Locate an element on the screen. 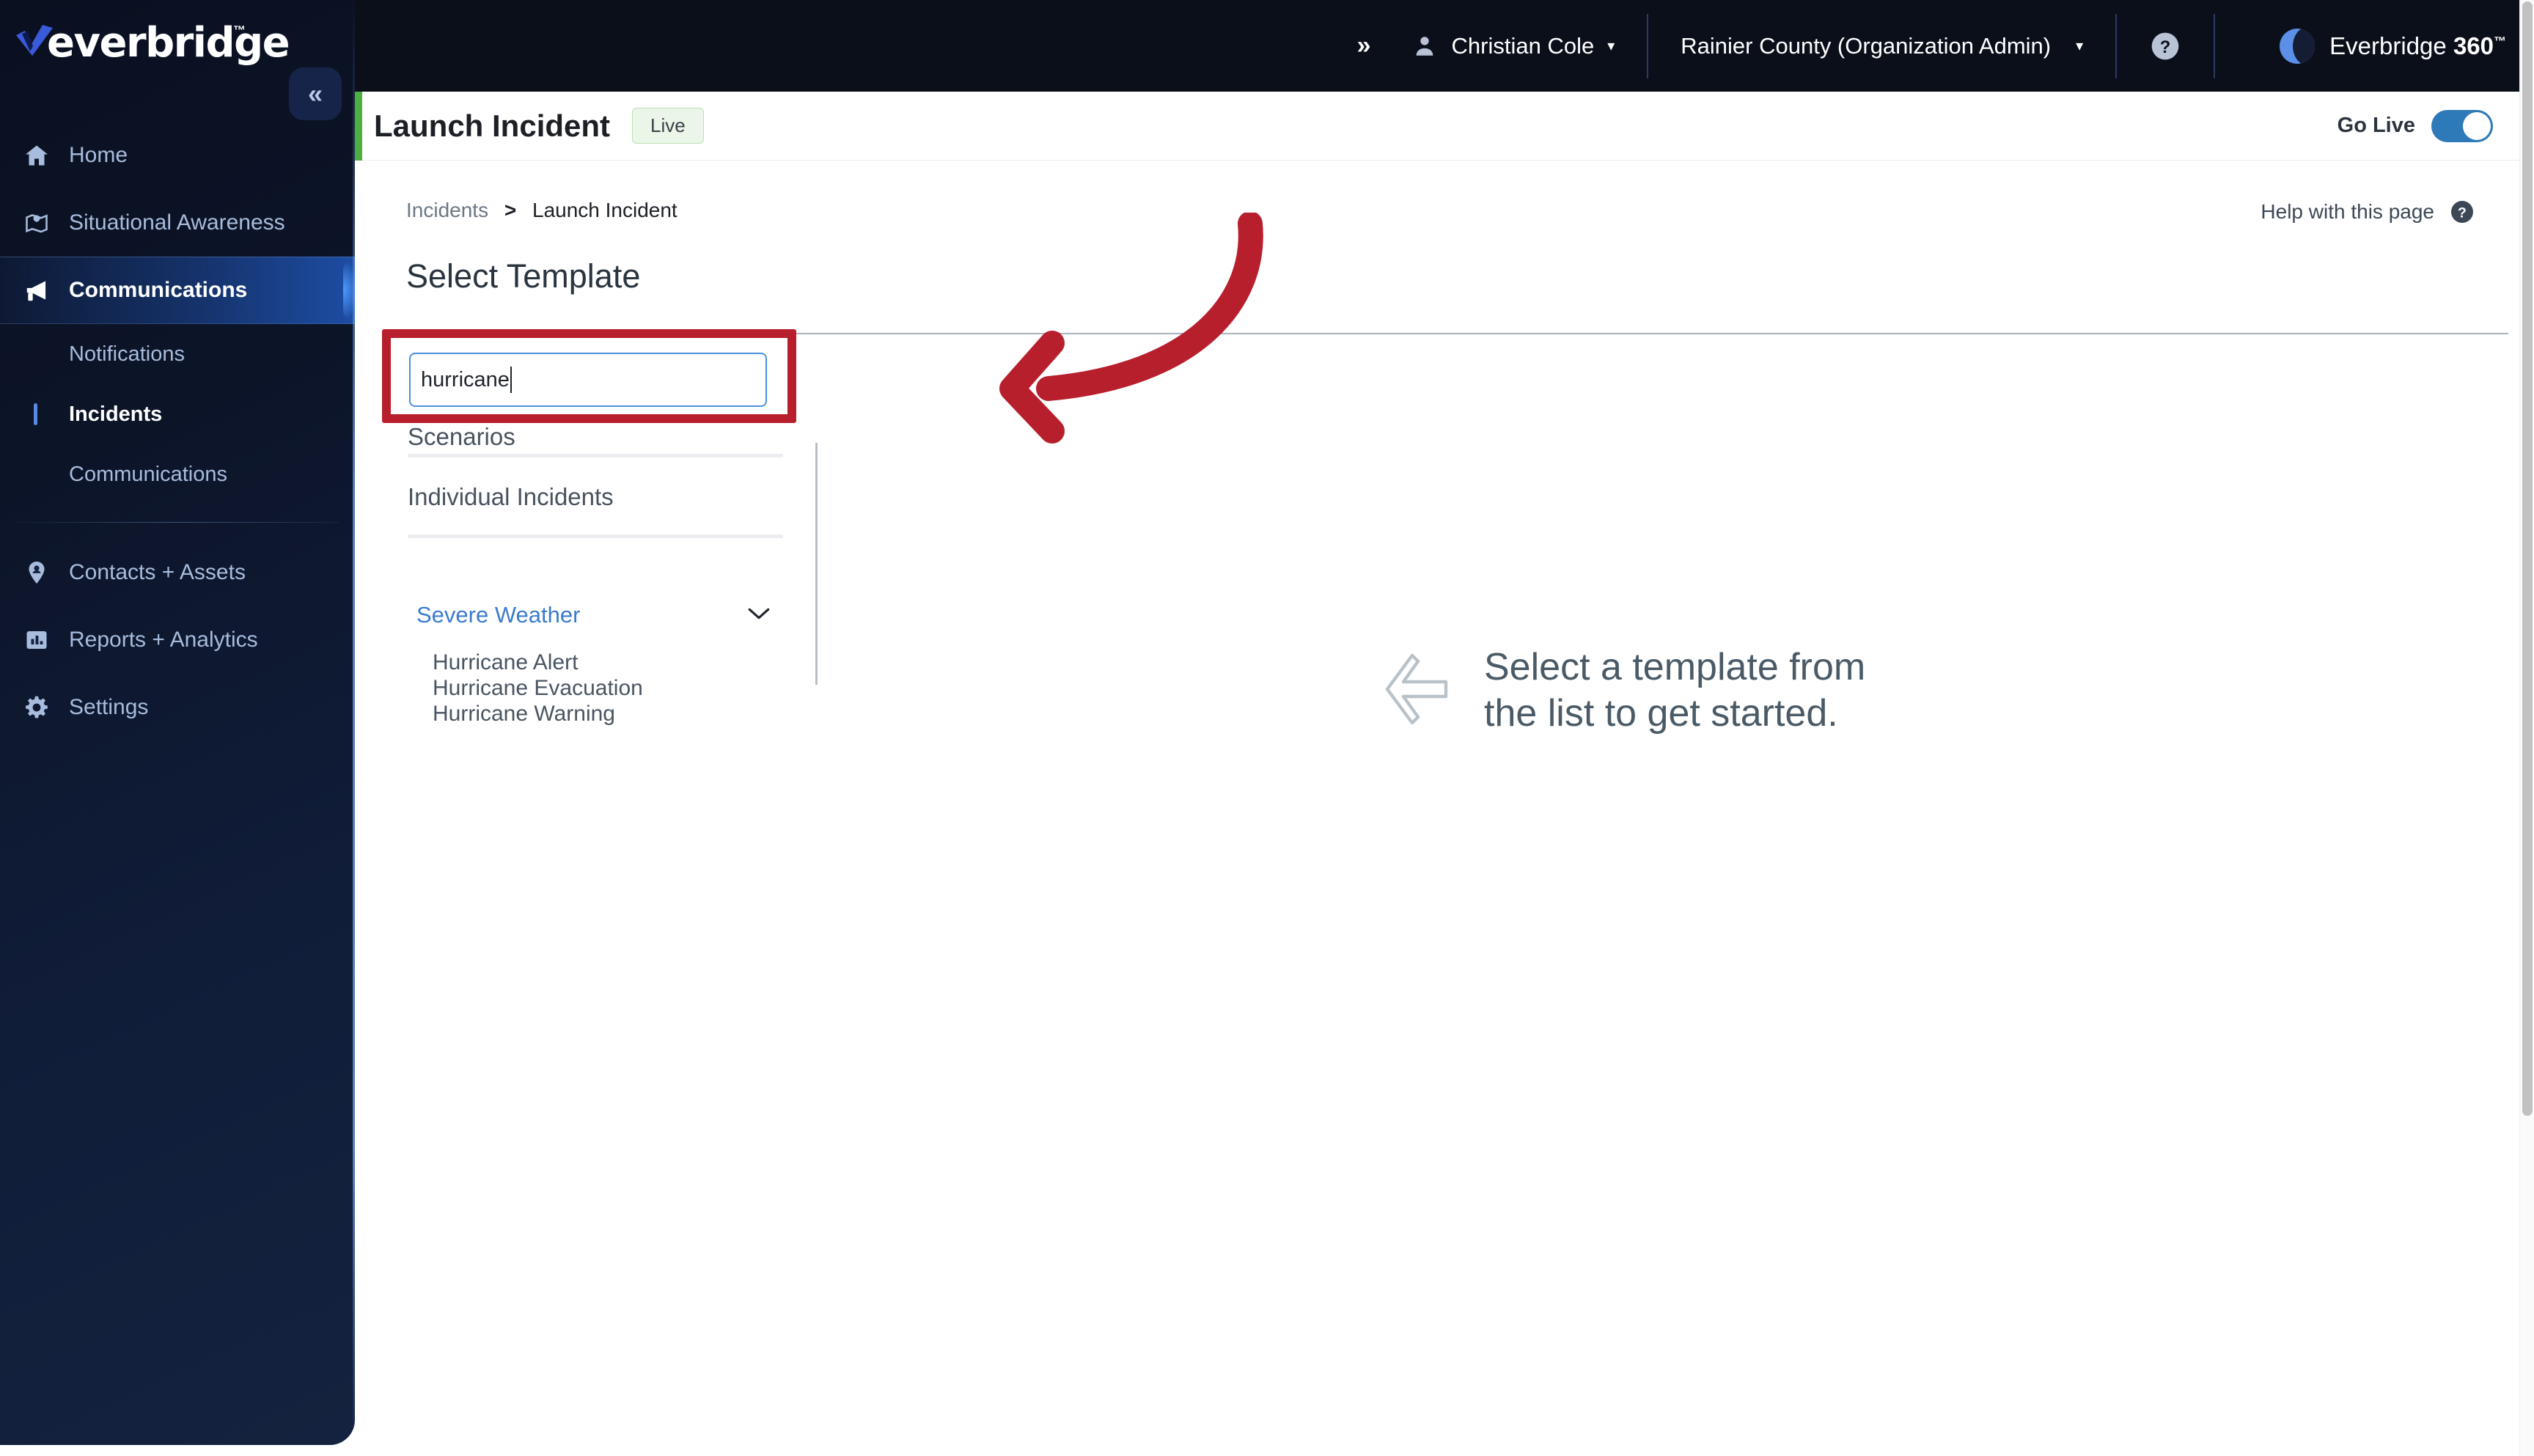 This screenshot has height=1456, width=2534. megaphone-icon is located at coordinates (42, 290).